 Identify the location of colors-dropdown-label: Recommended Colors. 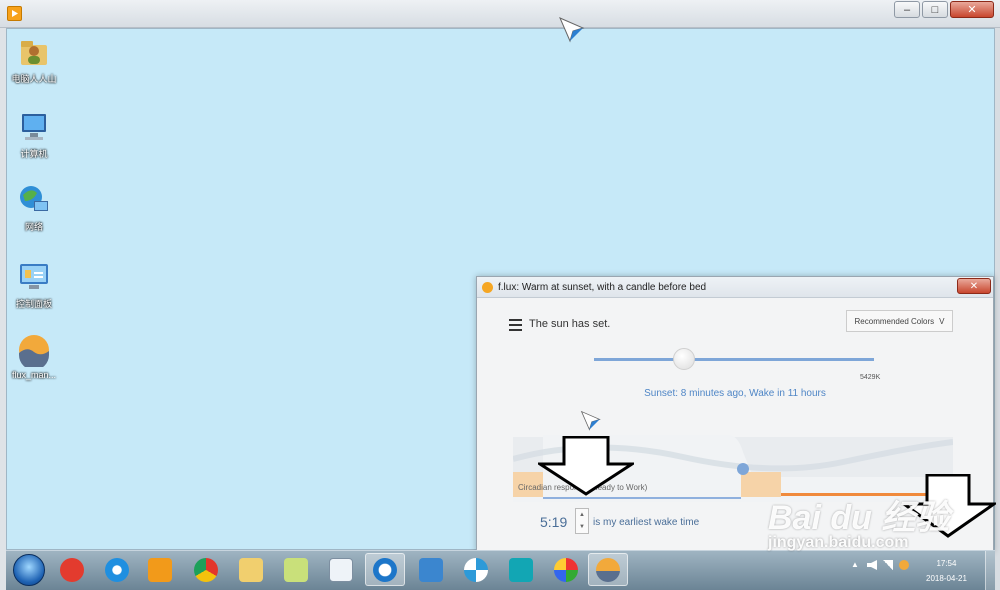
(894, 321).